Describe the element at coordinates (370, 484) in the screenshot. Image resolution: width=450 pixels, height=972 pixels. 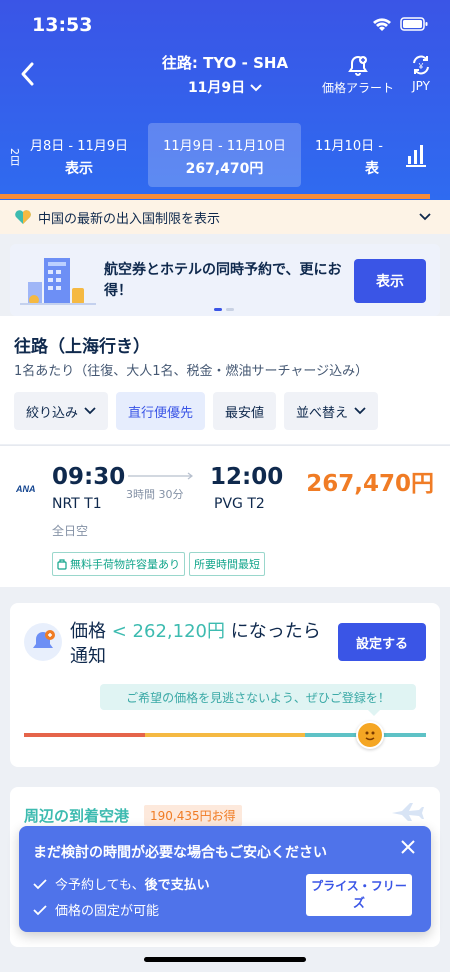
I see `flight-price: 267,470円` at that location.